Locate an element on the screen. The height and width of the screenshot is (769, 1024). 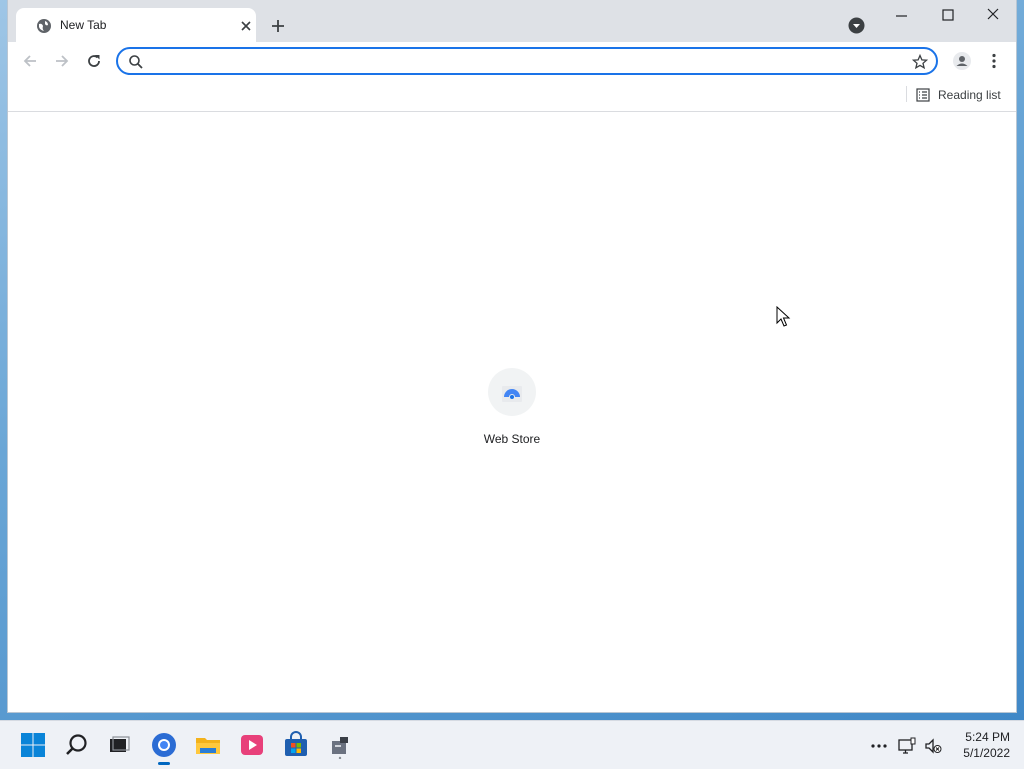
toolbar is located at coordinates (512, 61).